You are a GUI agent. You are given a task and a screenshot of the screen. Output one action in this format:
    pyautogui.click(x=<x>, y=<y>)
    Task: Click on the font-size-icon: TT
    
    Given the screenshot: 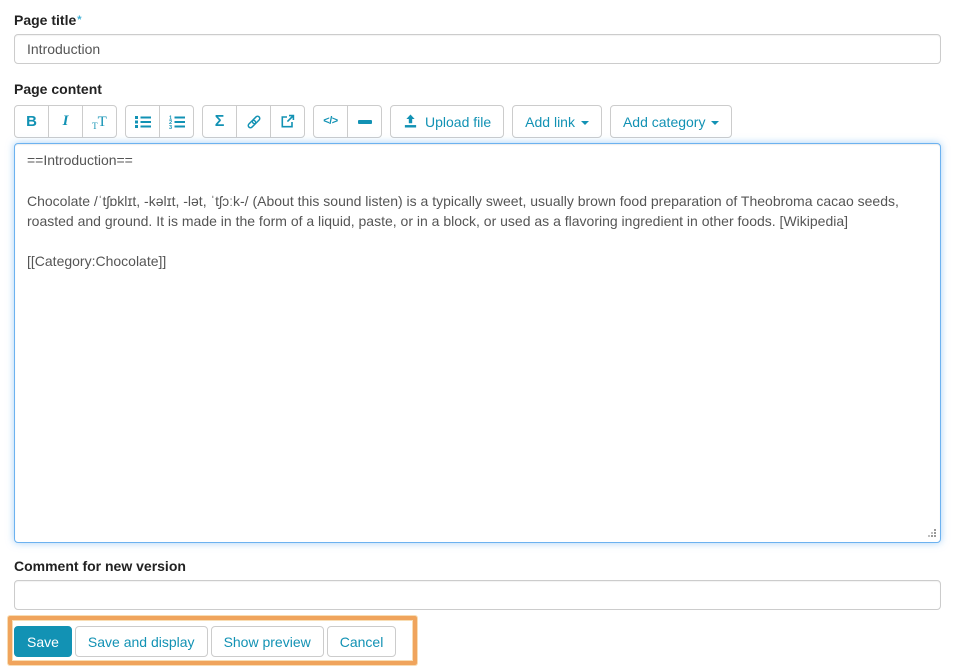 What is the action you would take?
    pyautogui.click(x=99, y=122)
    